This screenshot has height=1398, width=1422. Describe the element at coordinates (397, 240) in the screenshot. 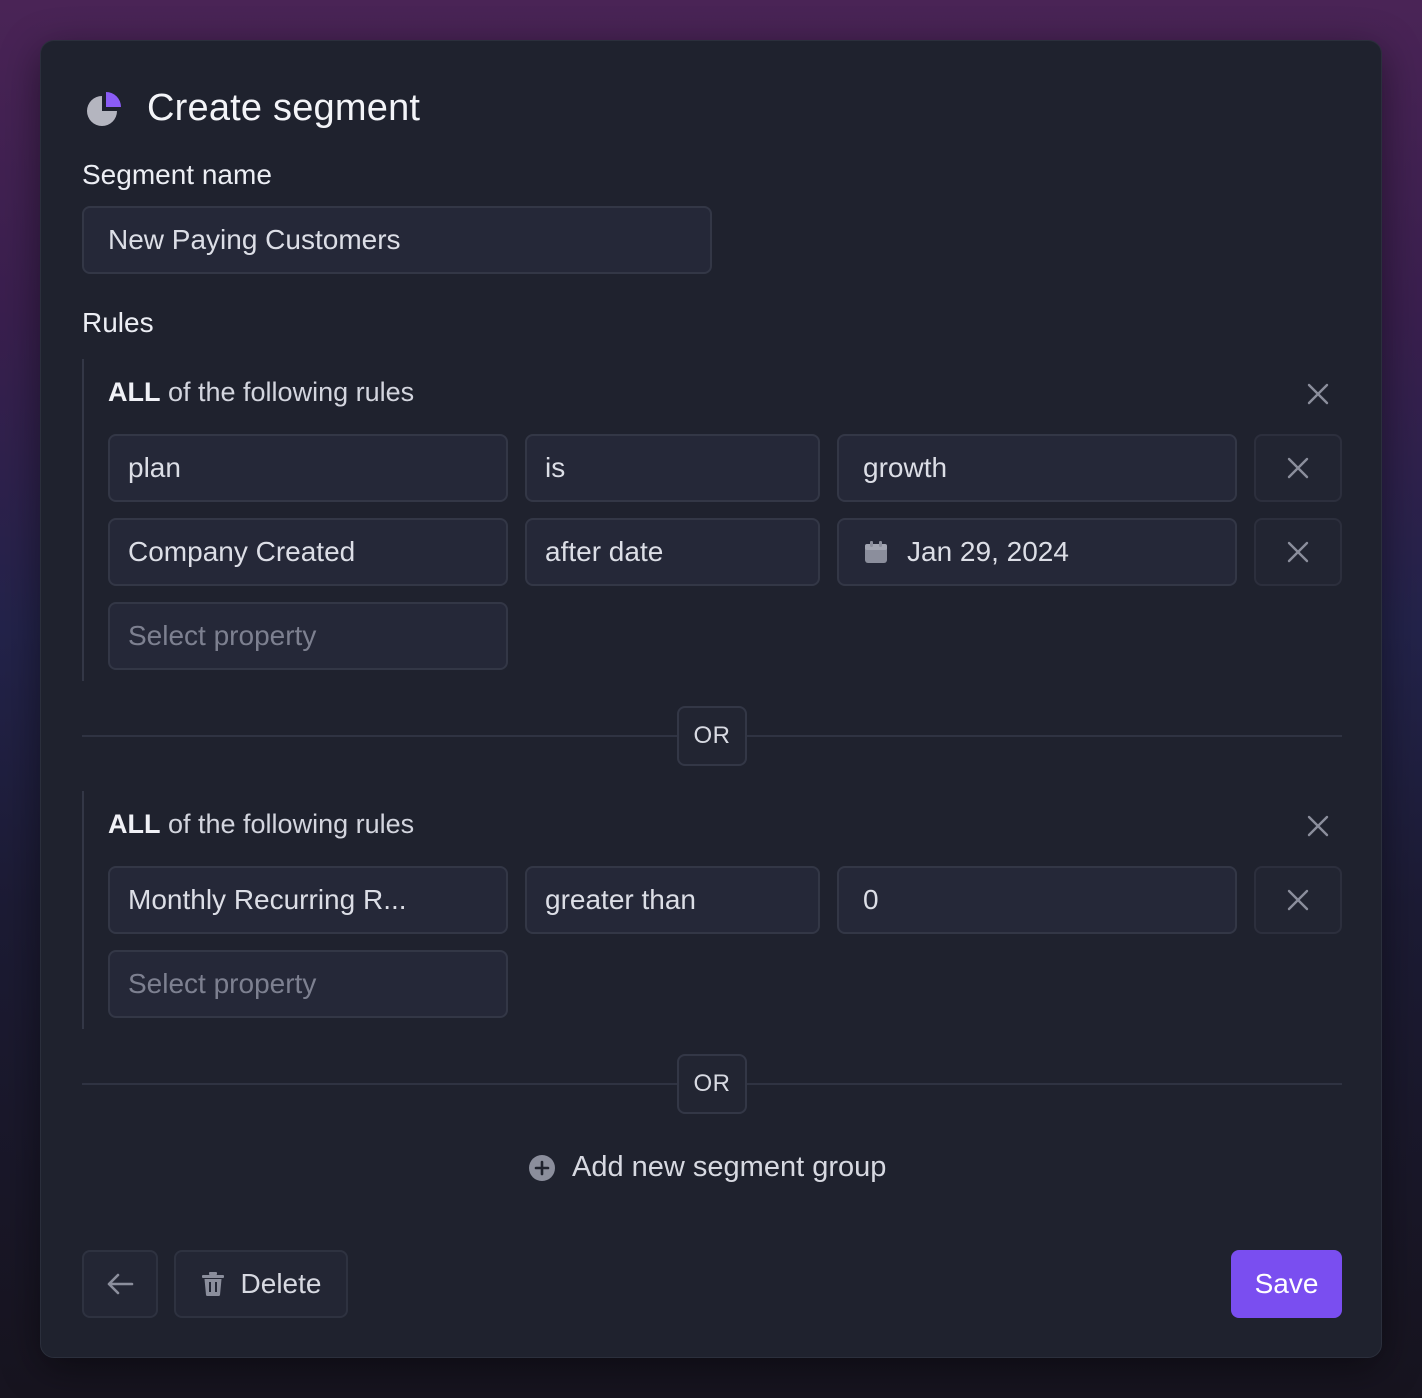

I see `segment-name-input` at that location.